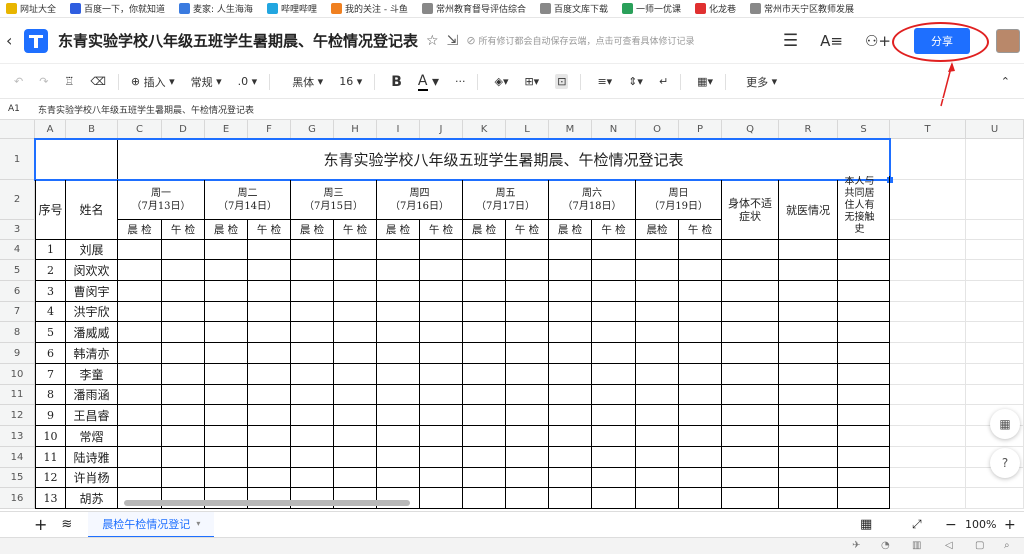 This screenshot has width=1024, height=554. What do you see at coordinates (50, 270) in the screenshot?
I see `seq-cell: 2` at bounding box center [50, 270].